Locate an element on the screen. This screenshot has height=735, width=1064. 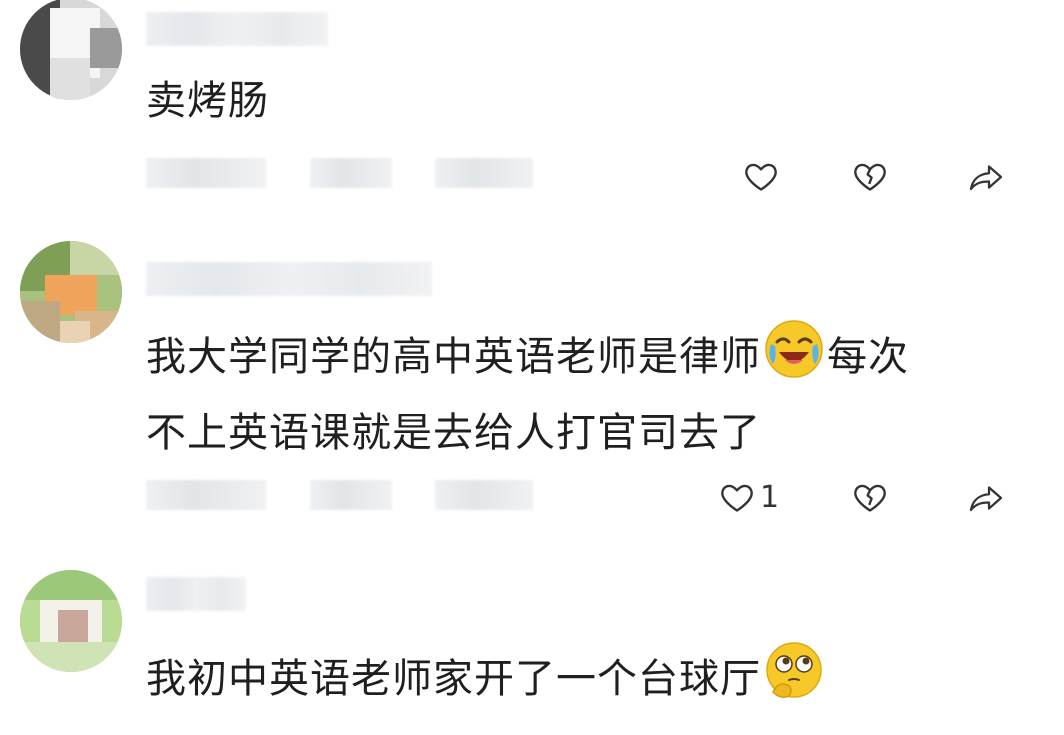
comment-text: 我初中英语老师家开了一个台球厅 is located at coordinates (585, 681).